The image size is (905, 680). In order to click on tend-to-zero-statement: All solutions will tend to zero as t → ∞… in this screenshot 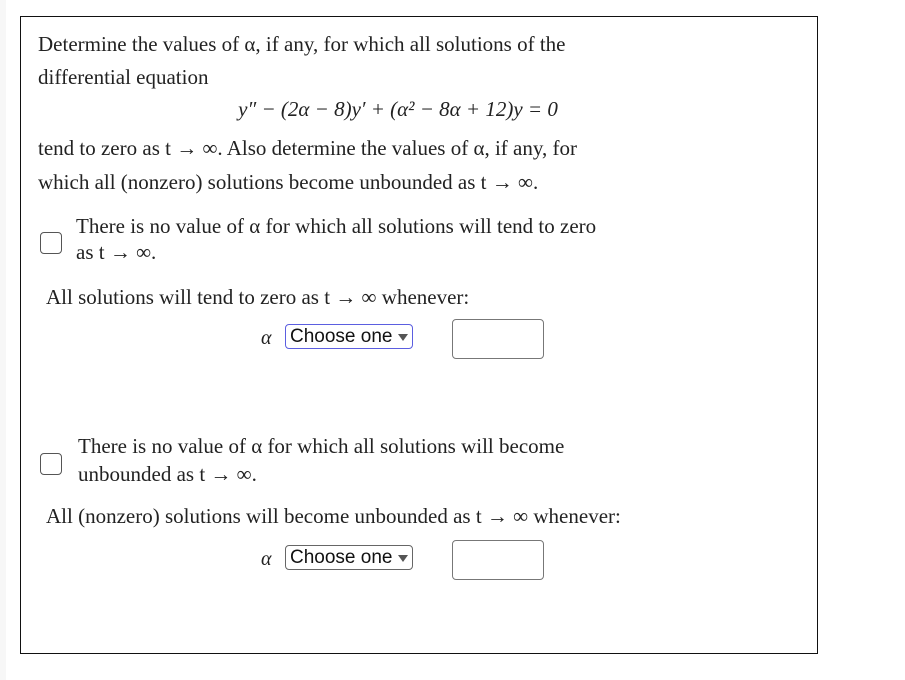, I will do `click(258, 297)`.